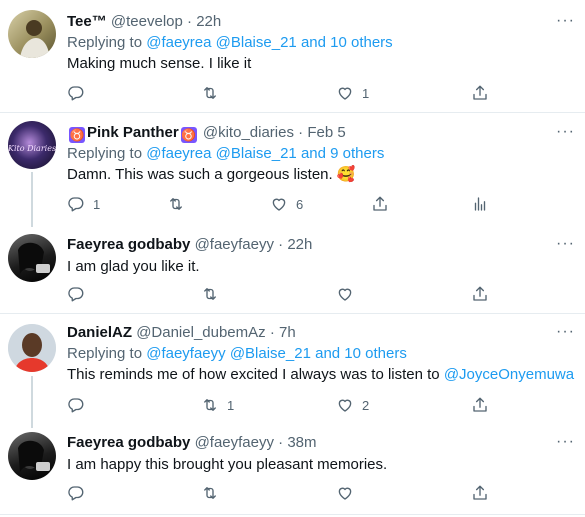 This screenshot has height=517, width=585. I want to click on retweet-button: 1, so click(217, 405).